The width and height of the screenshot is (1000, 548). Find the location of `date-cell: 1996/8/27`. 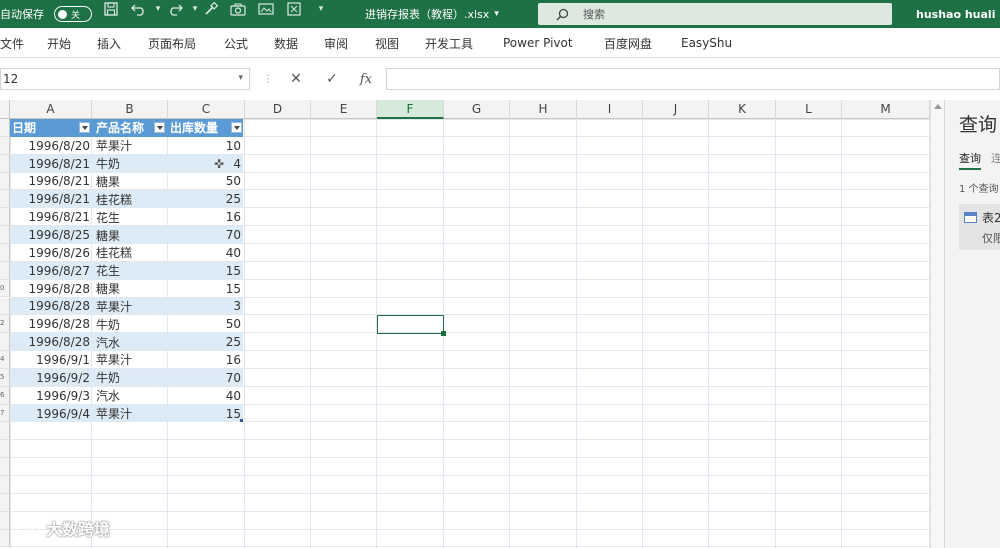

date-cell: 1996/8/27 is located at coordinates (51, 271).